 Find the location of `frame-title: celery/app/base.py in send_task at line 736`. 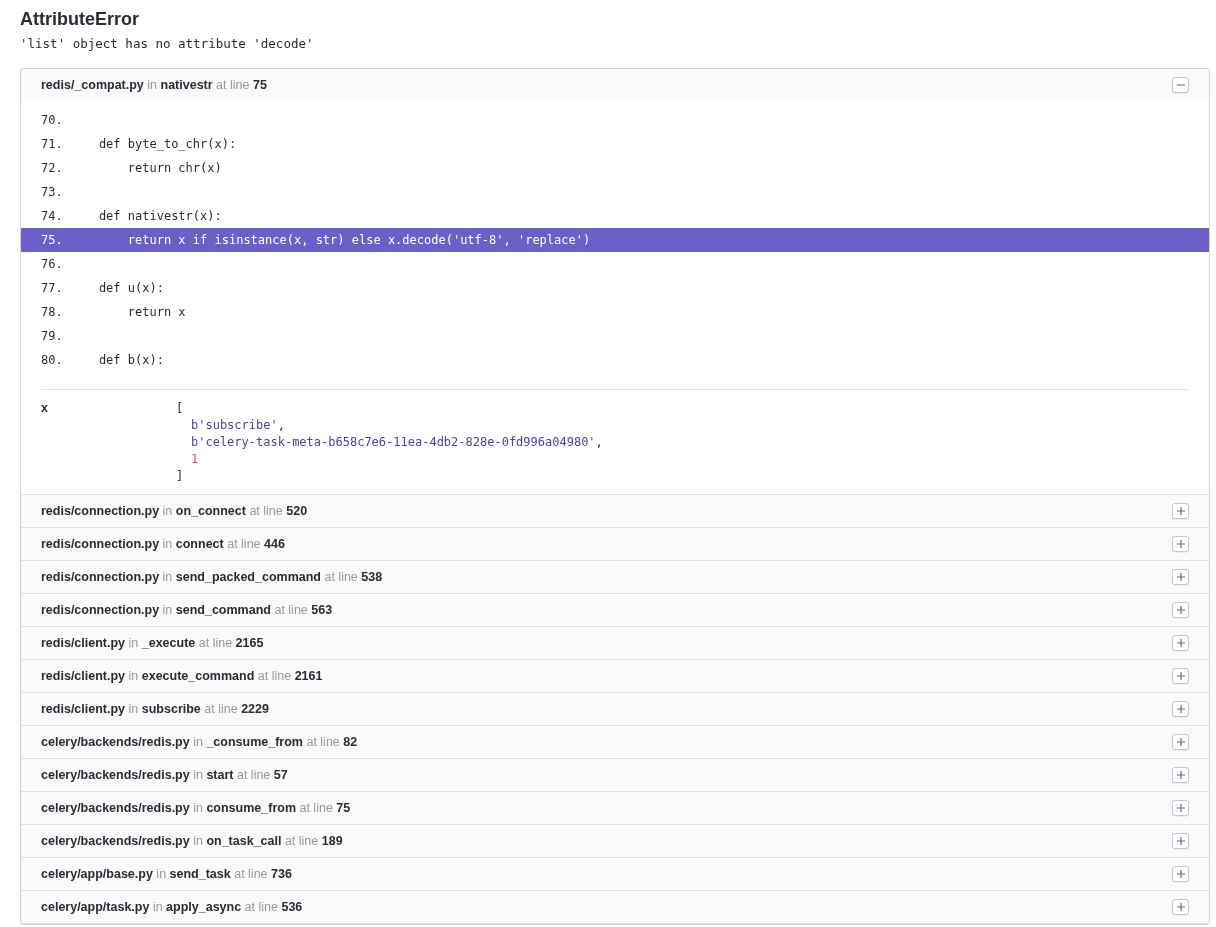

frame-title: celery/app/base.py in send_task at line 736 is located at coordinates (166, 874).